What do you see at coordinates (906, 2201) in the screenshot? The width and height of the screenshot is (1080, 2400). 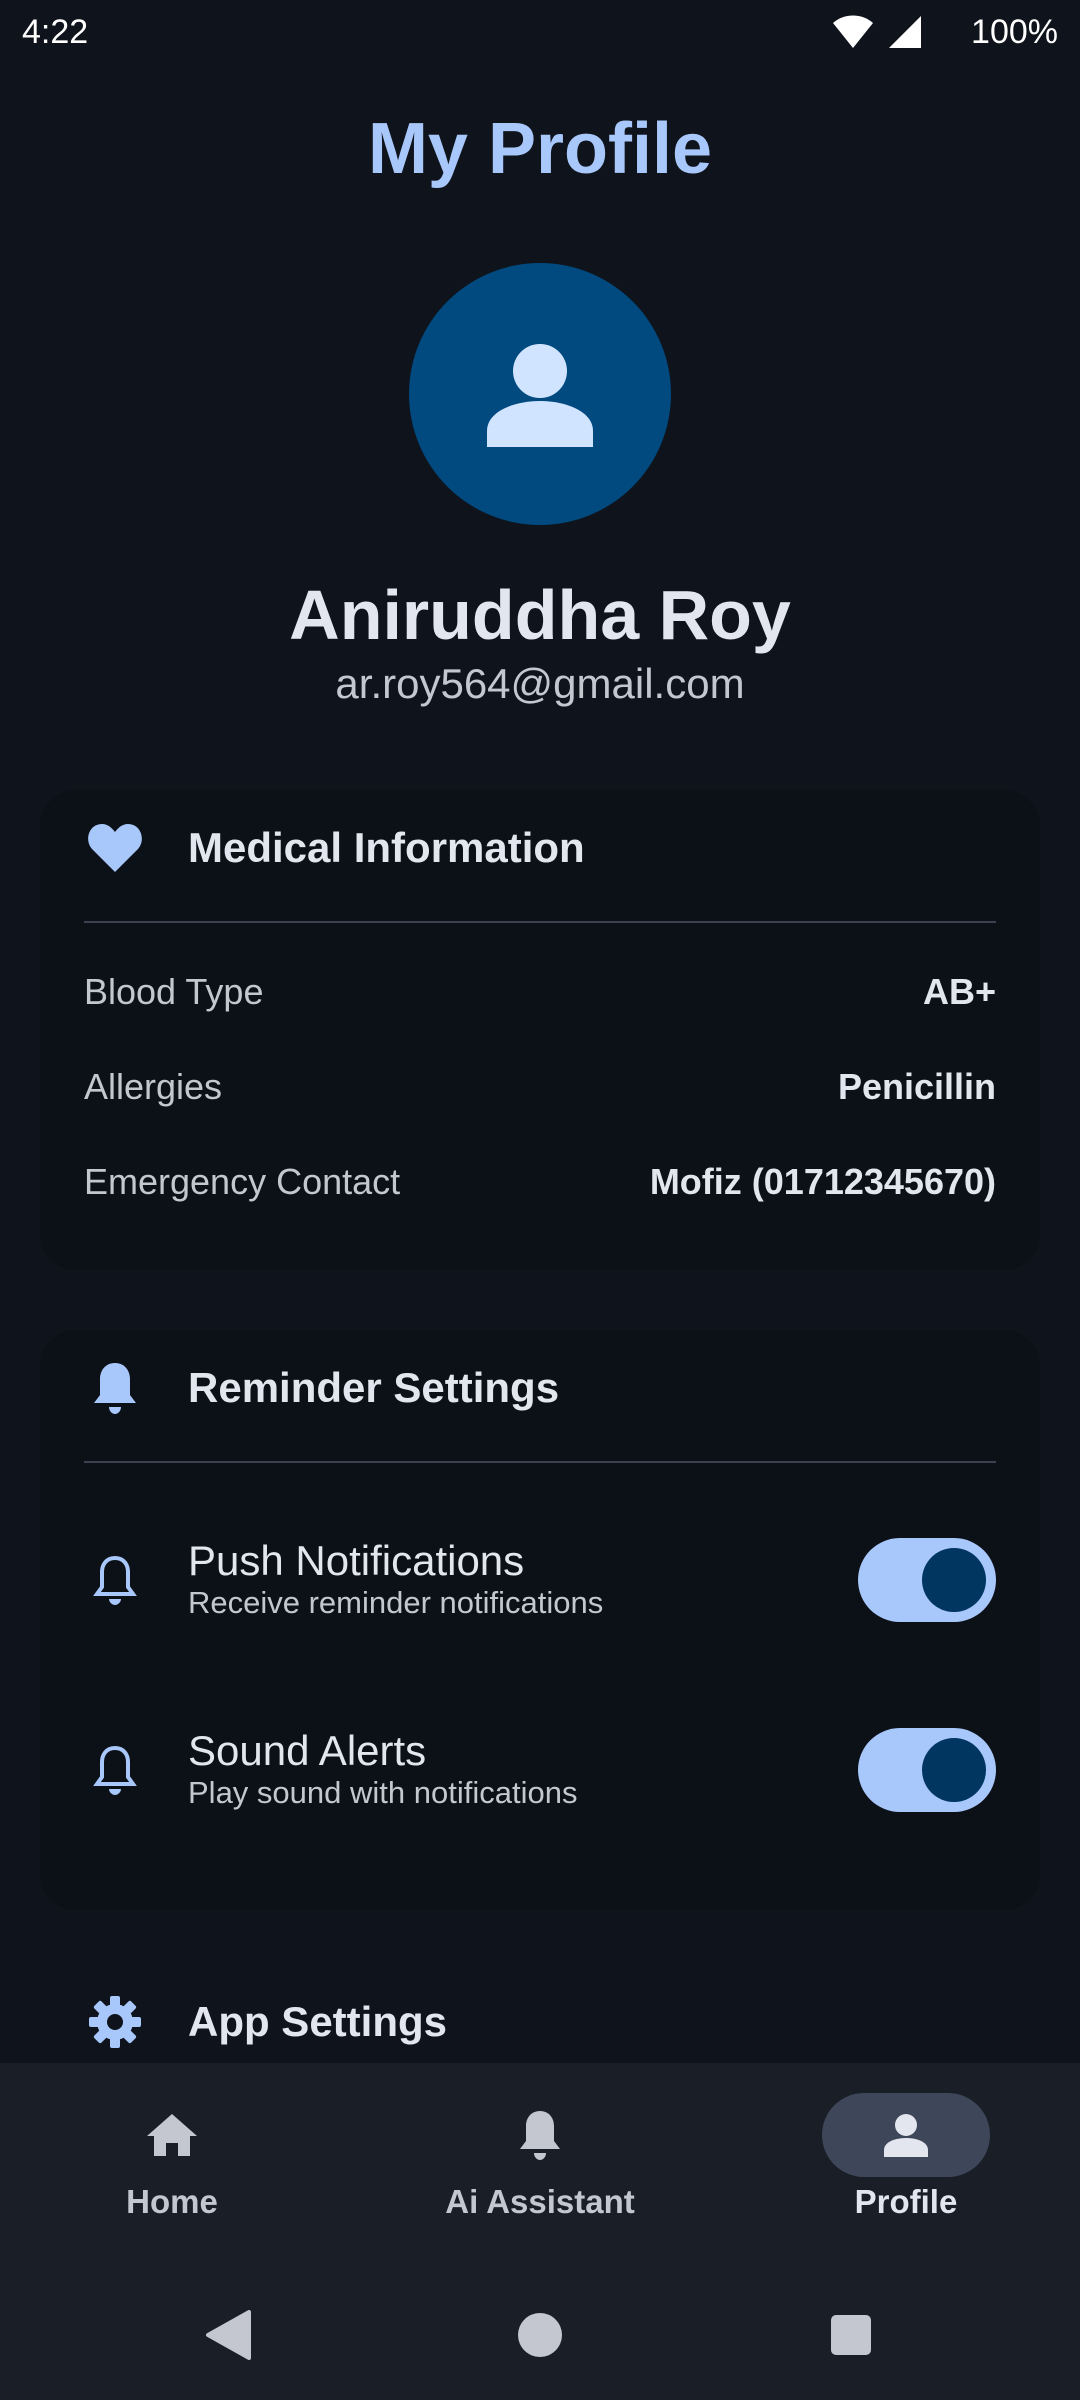 I see `nav-label-profile: Profile` at bounding box center [906, 2201].